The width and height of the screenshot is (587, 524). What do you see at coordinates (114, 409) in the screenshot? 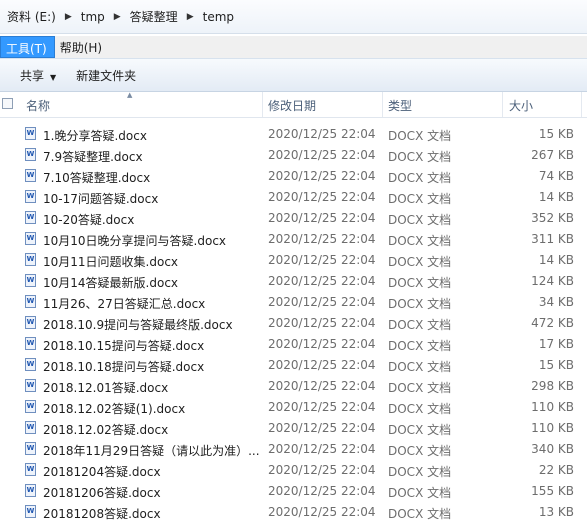
I see `file-name: 2018.12.02答疑(1).docx` at bounding box center [114, 409].